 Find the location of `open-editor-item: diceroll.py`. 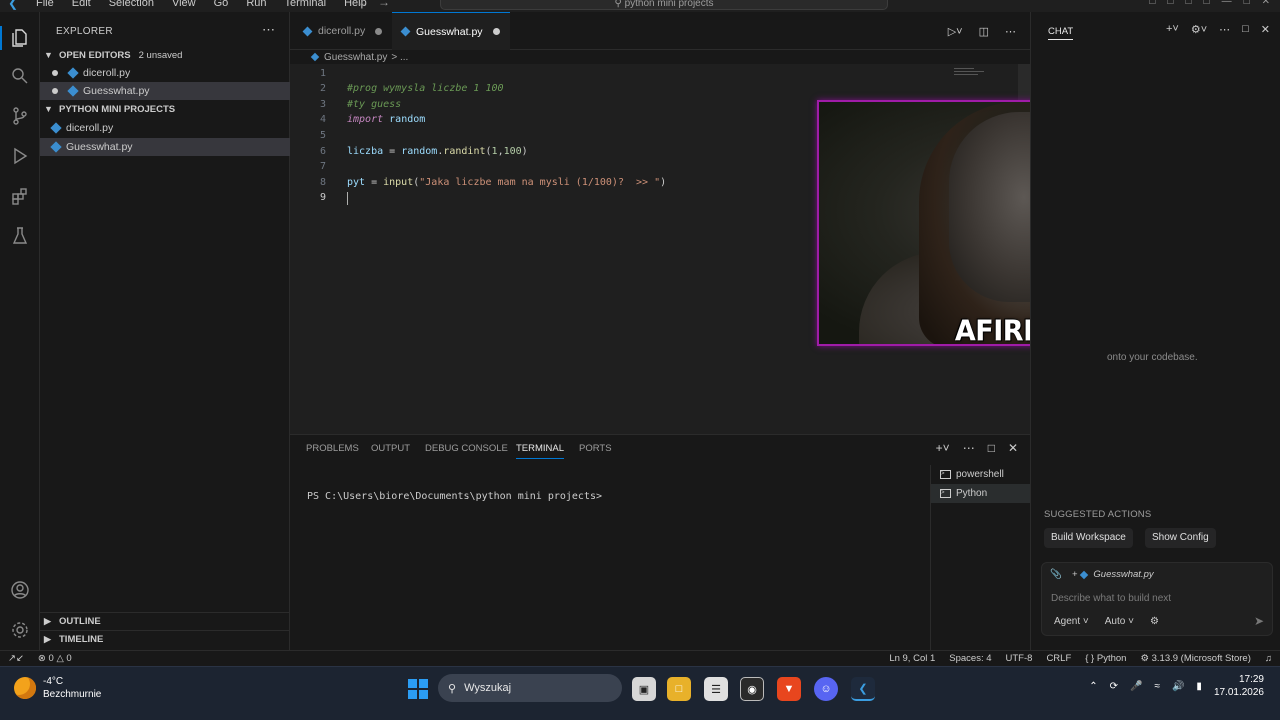

open-editor-item: diceroll.py is located at coordinates (165, 73).